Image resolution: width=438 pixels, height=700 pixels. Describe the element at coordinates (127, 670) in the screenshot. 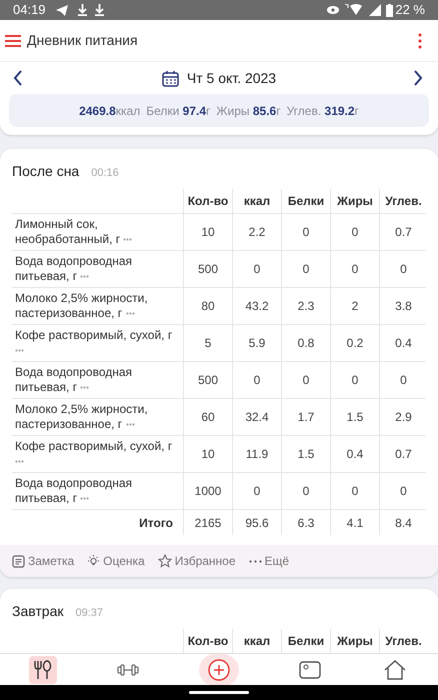

I see `dumbbell-icon` at that location.